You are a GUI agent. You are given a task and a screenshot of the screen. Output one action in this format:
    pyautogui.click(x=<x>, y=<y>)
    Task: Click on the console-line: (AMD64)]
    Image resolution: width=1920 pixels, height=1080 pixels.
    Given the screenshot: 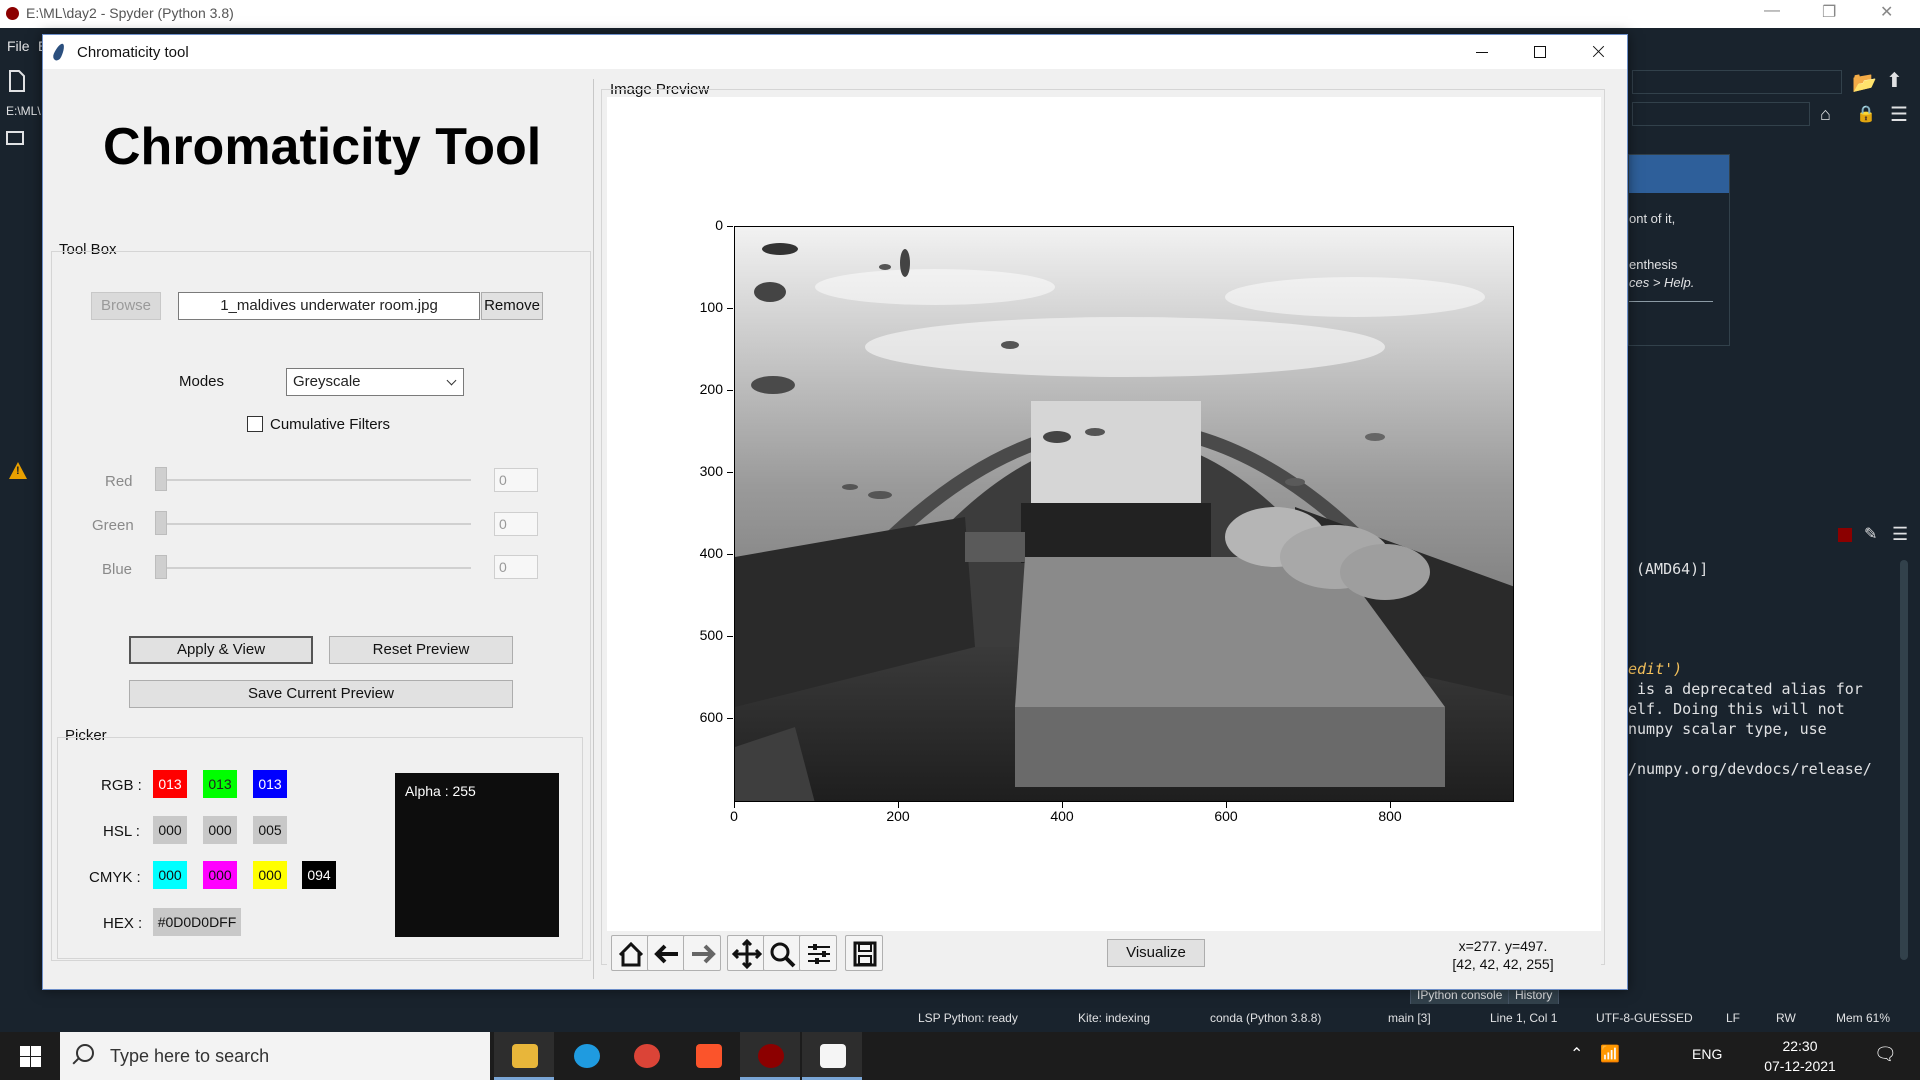 What is the action you would take?
    pyautogui.click(x=1672, y=569)
    